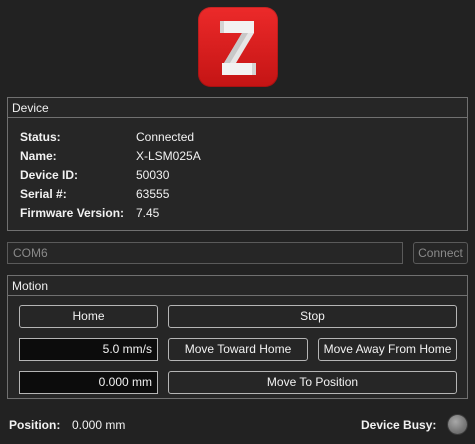  What do you see at coordinates (312, 382) in the screenshot?
I see `move-to-position-button: Move To Position` at bounding box center [312, 382].